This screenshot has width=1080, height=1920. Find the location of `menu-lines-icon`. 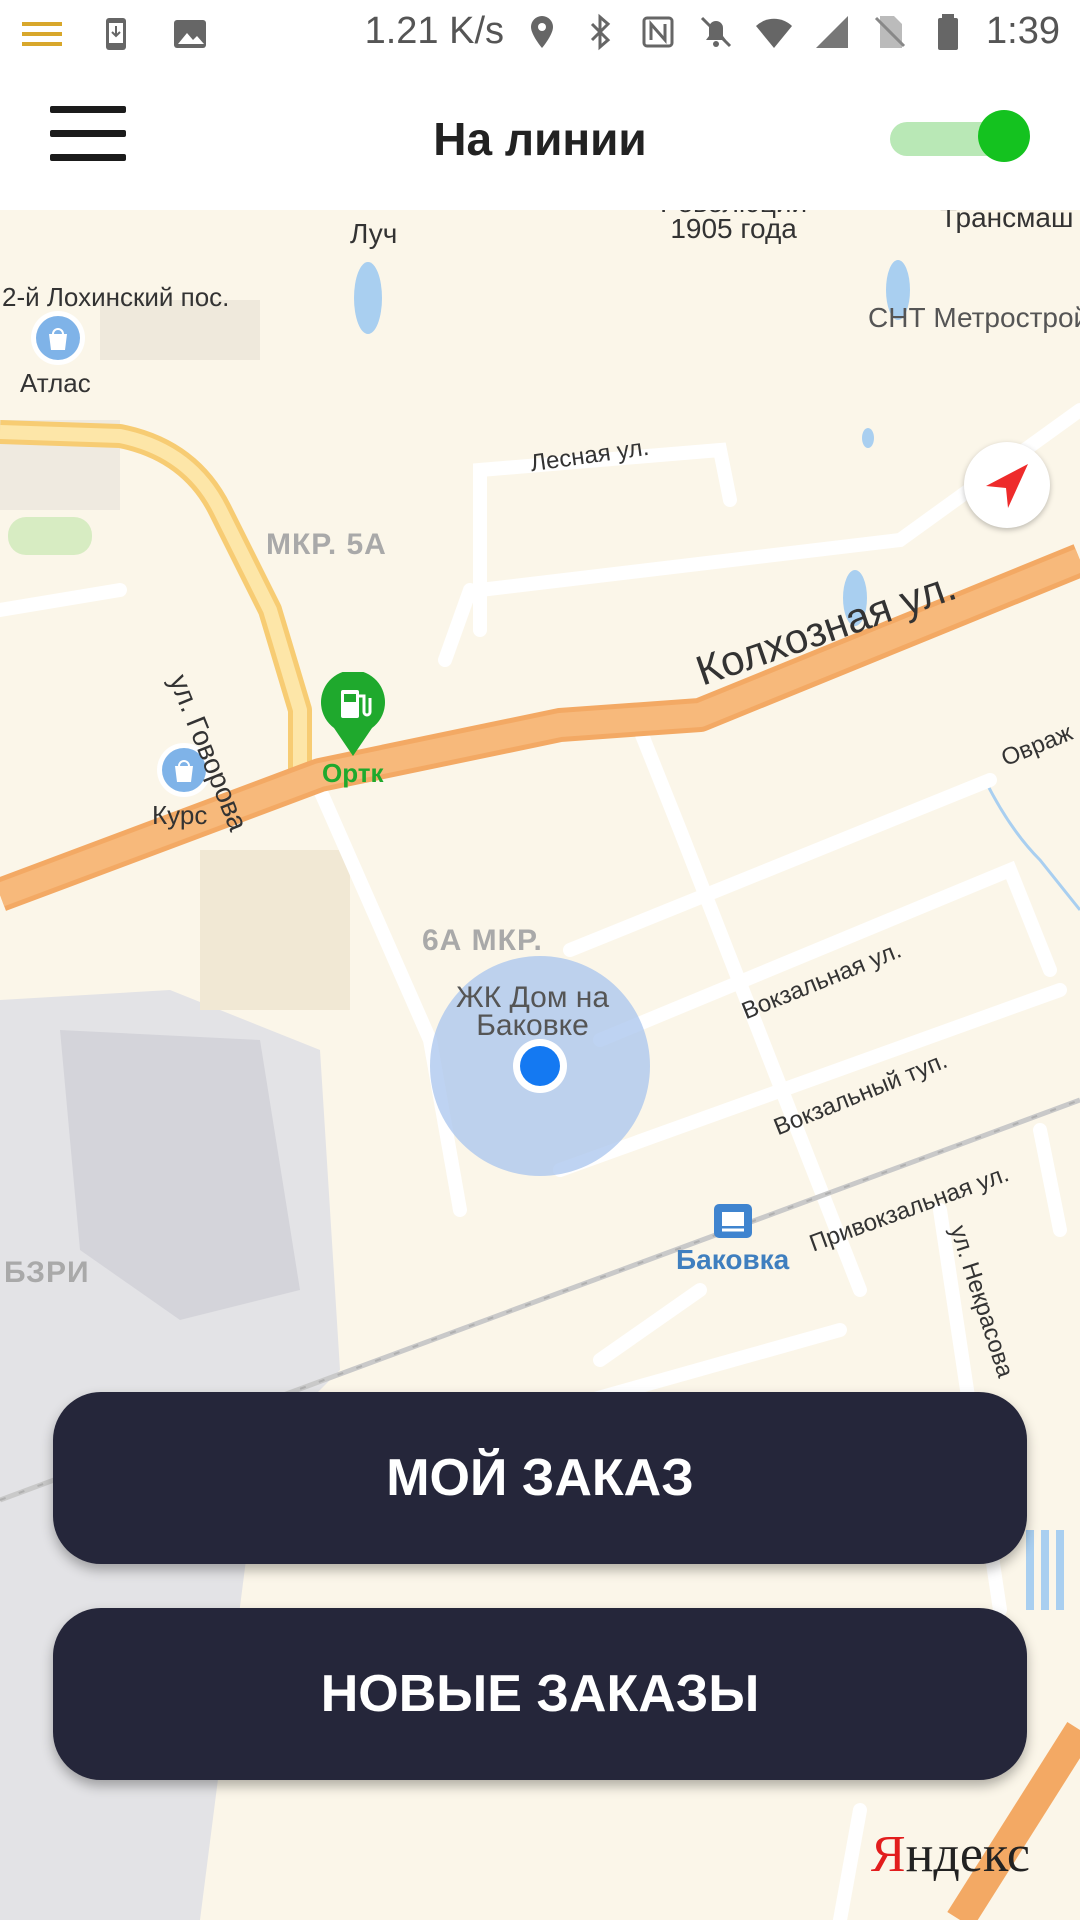

menu-lines-icon is located at coordinates (42, 34).